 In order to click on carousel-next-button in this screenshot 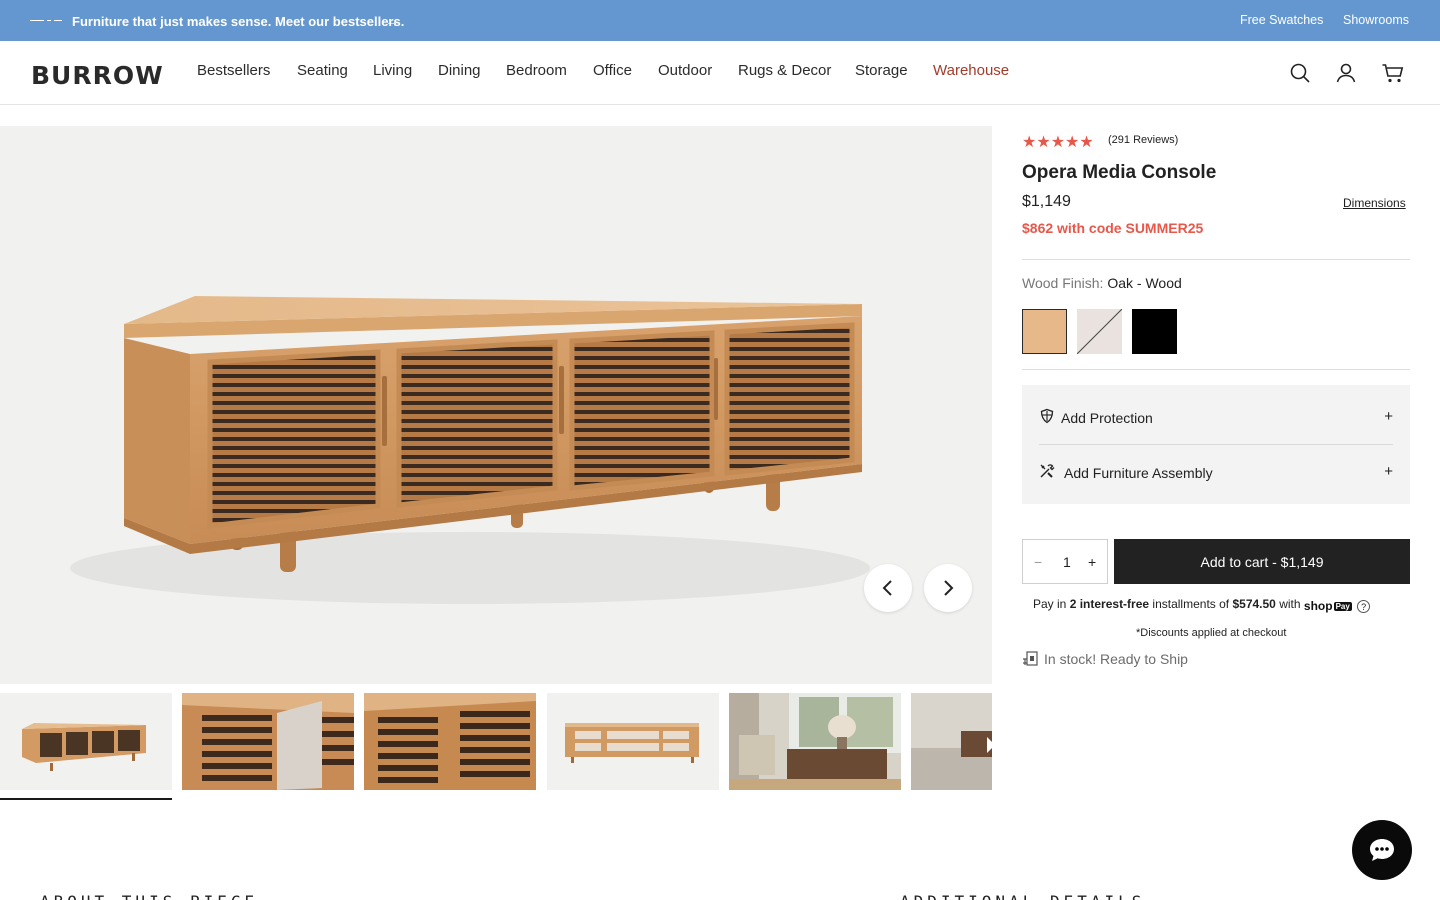, I will do `click(948, 588)`.